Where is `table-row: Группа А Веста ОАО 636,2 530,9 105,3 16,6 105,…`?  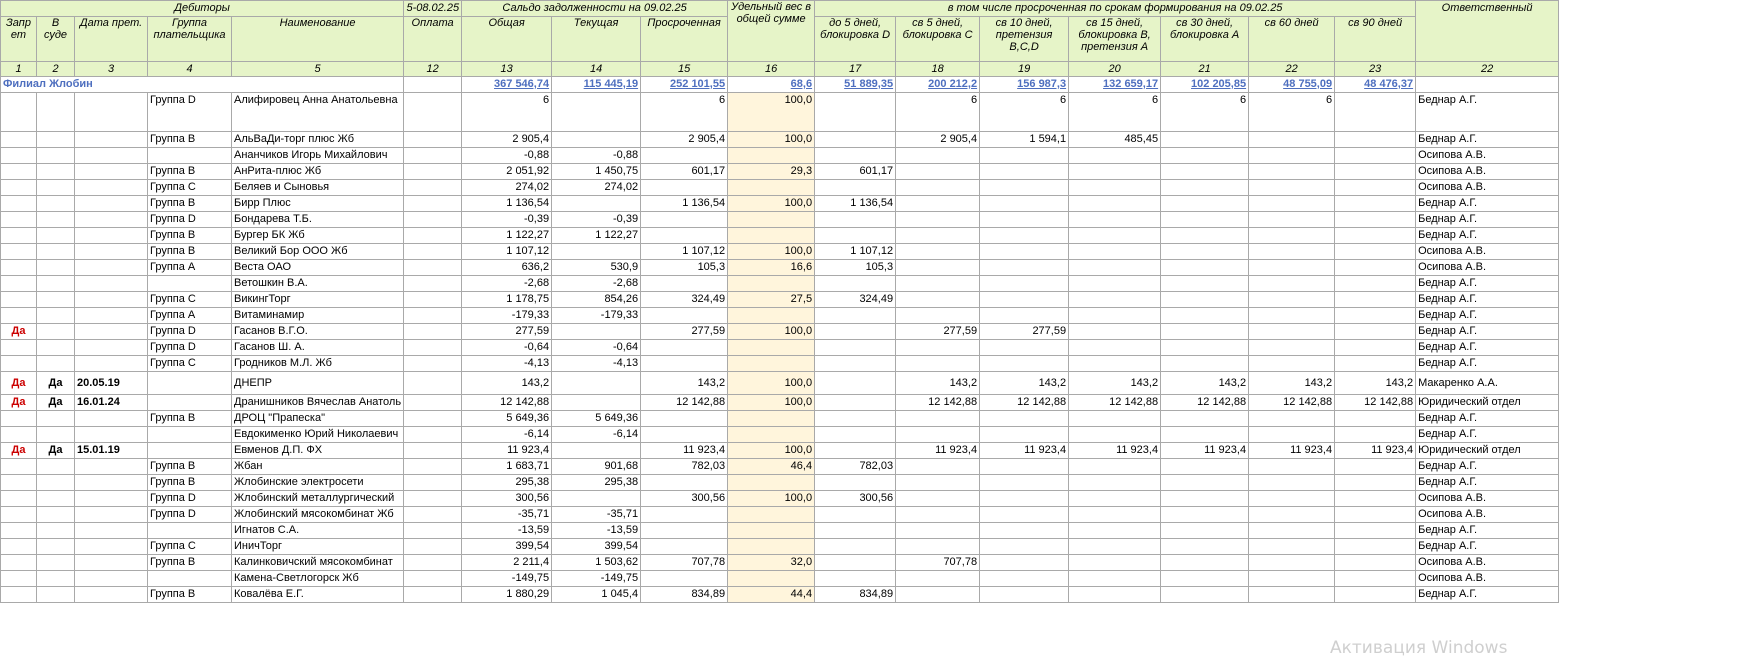 table-row: Группа А Веста ОАО 636,2 530,9 105,3 16,6 105,… is located at coordinates (780, 267).